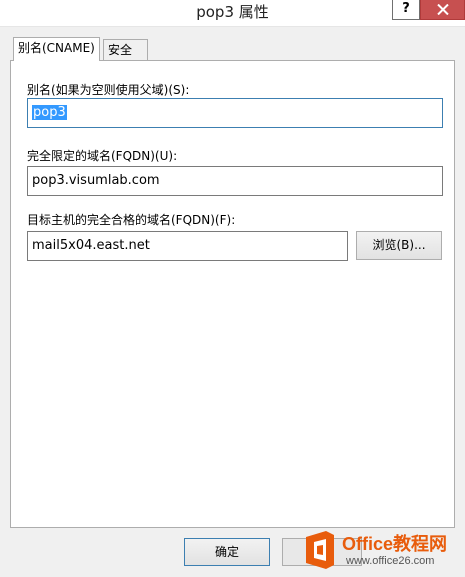 The image size is (465, 577). What do you see at coordinates (406, 10) in the screenshot?
I see `help-button: ?` at bounding box center [406, 10].